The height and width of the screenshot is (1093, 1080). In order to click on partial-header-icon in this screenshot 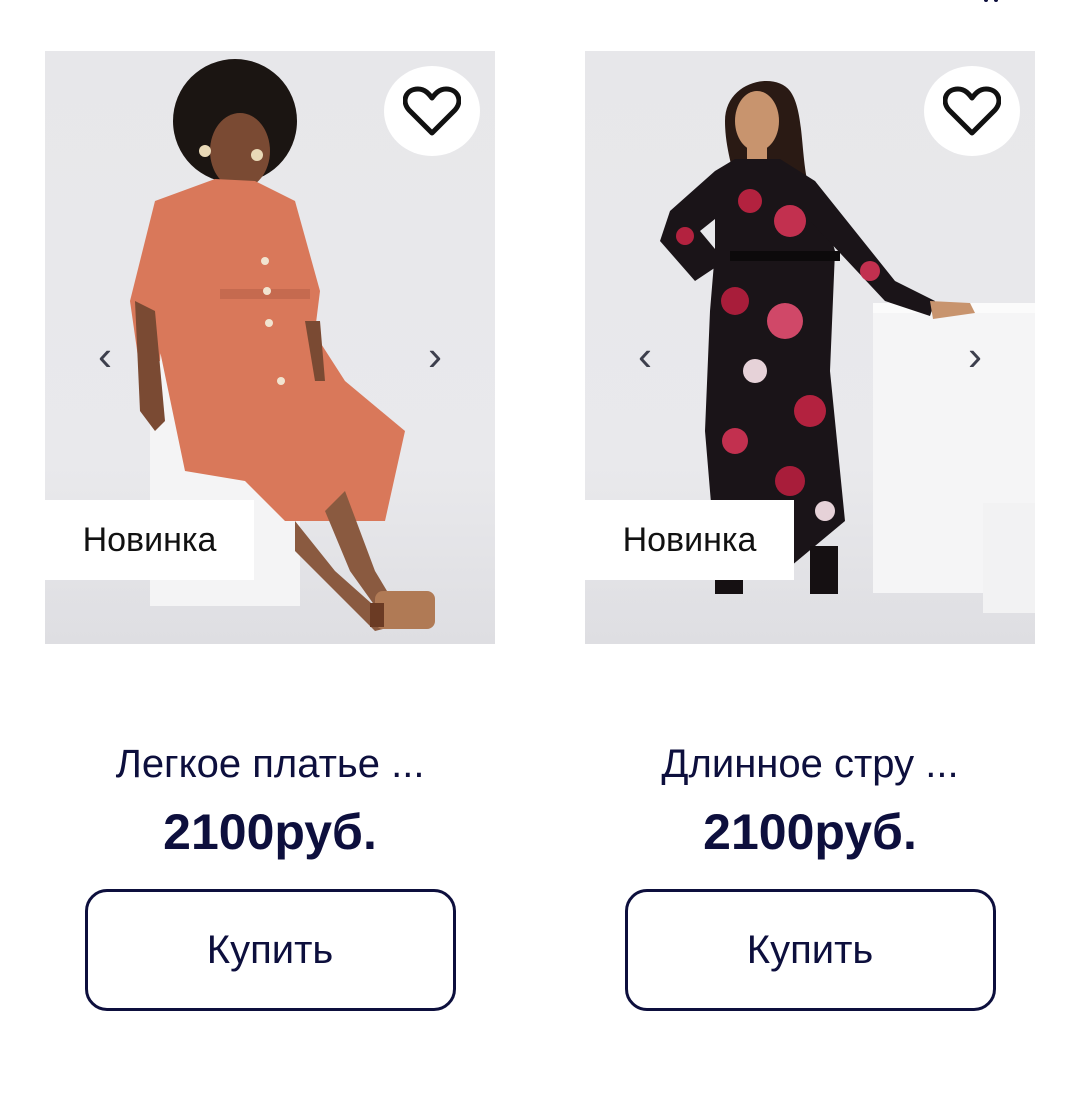, I will do `click(992, 4)`.